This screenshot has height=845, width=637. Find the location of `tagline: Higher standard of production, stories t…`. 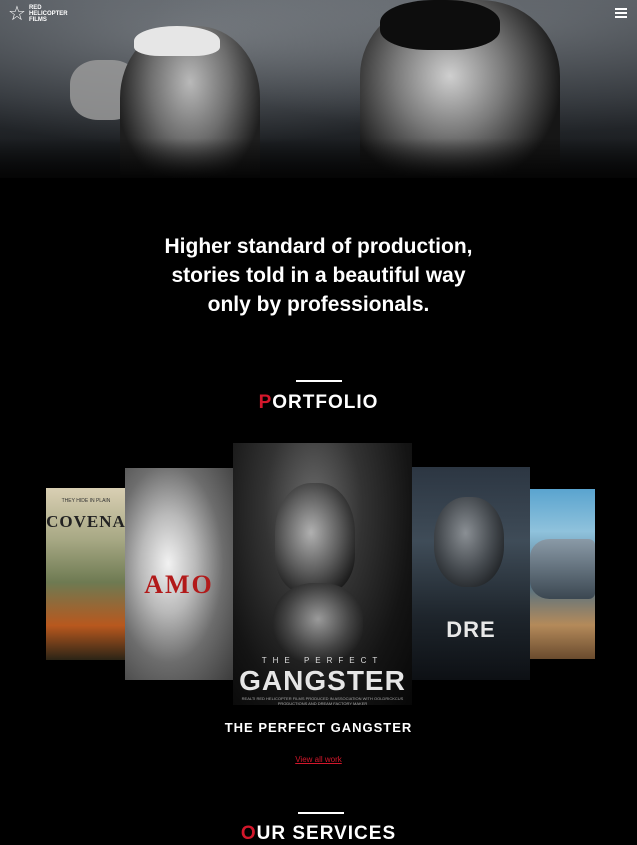

tagline: Higher standard of production, stories t… is located at coordinates (318, 275).